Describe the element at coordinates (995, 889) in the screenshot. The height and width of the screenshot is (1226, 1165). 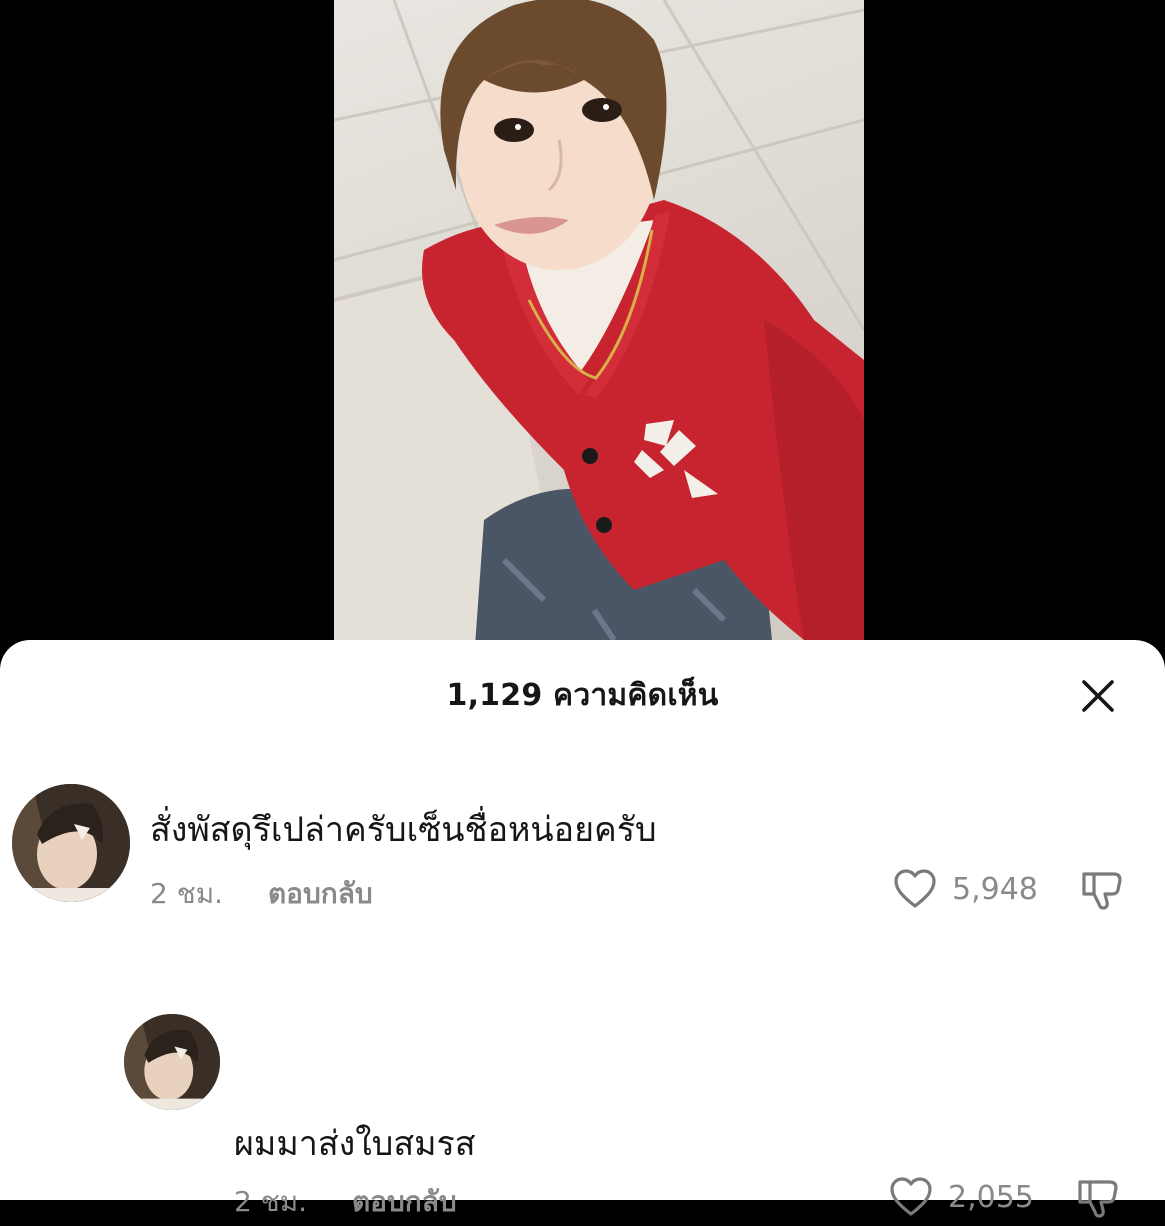
I see `like-count: 5,948` at that location.